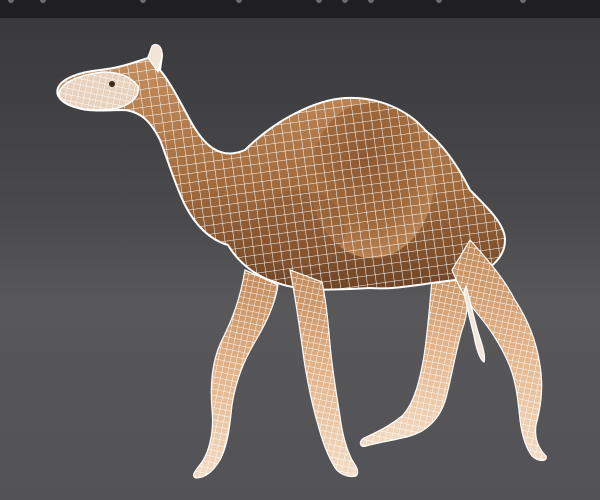  Describe the element at coordinates (235, 374) in the screenshot. I see `far-fore-leg` at that location.